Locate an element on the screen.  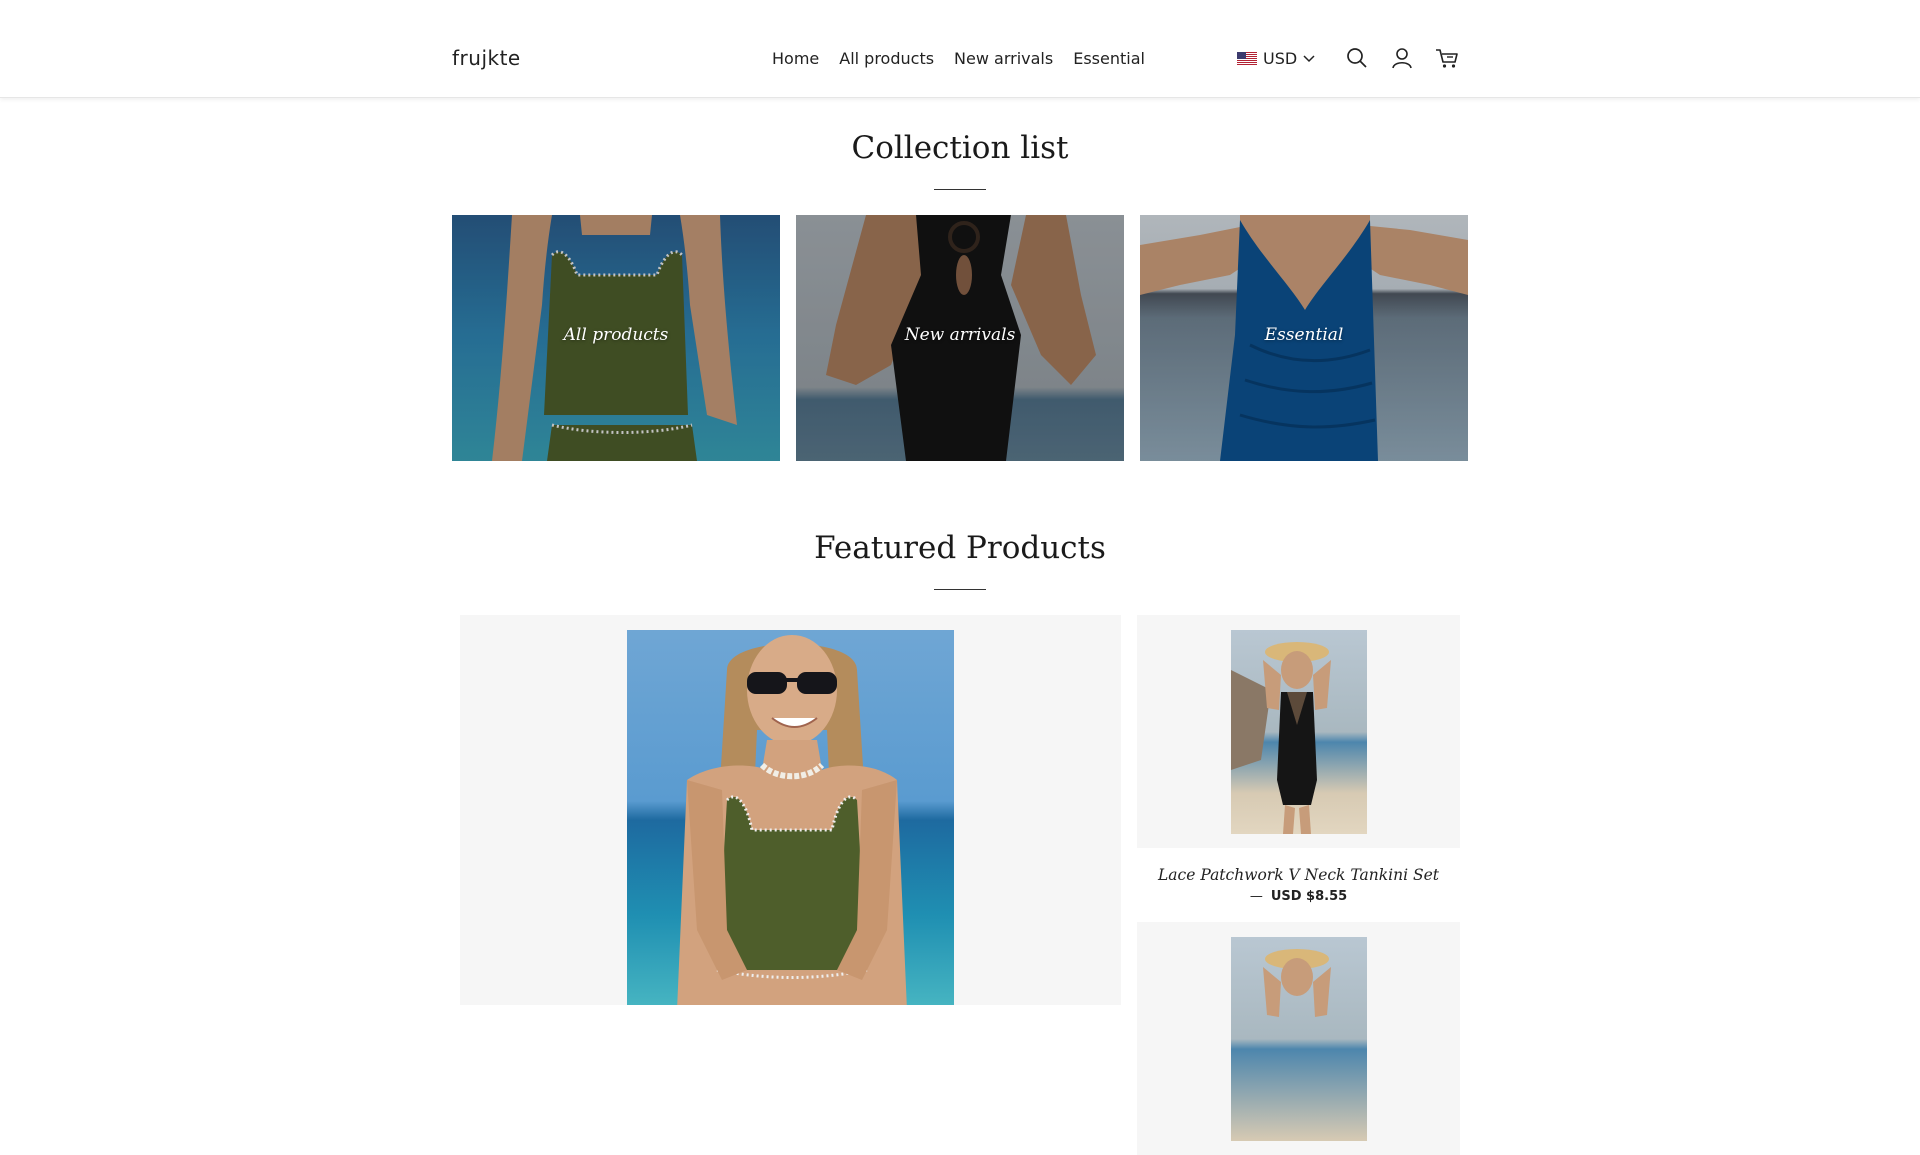
collection-card-new-arrivals: New arrivals is located at coordinates (960, 338).